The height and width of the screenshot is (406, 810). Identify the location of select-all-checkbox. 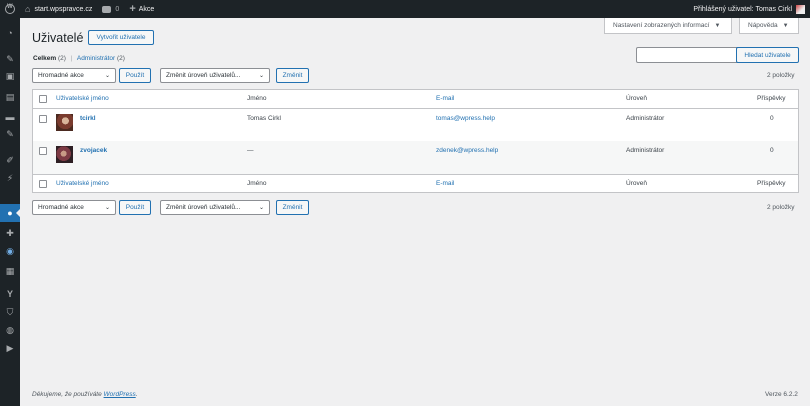
(43, 99).